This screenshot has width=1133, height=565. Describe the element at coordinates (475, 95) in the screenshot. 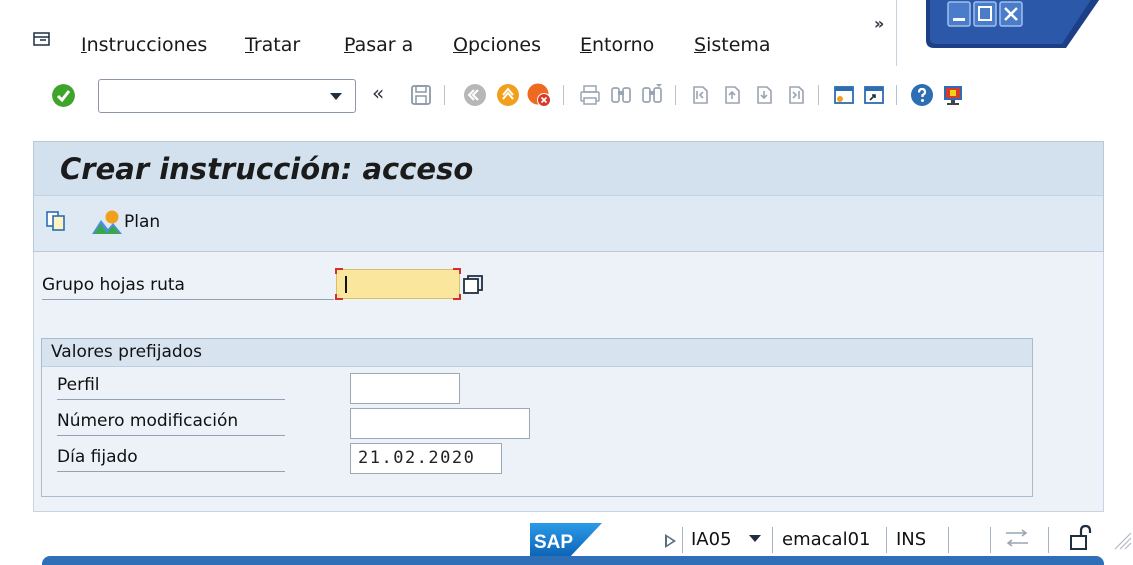

I see `back-icon` at that location.